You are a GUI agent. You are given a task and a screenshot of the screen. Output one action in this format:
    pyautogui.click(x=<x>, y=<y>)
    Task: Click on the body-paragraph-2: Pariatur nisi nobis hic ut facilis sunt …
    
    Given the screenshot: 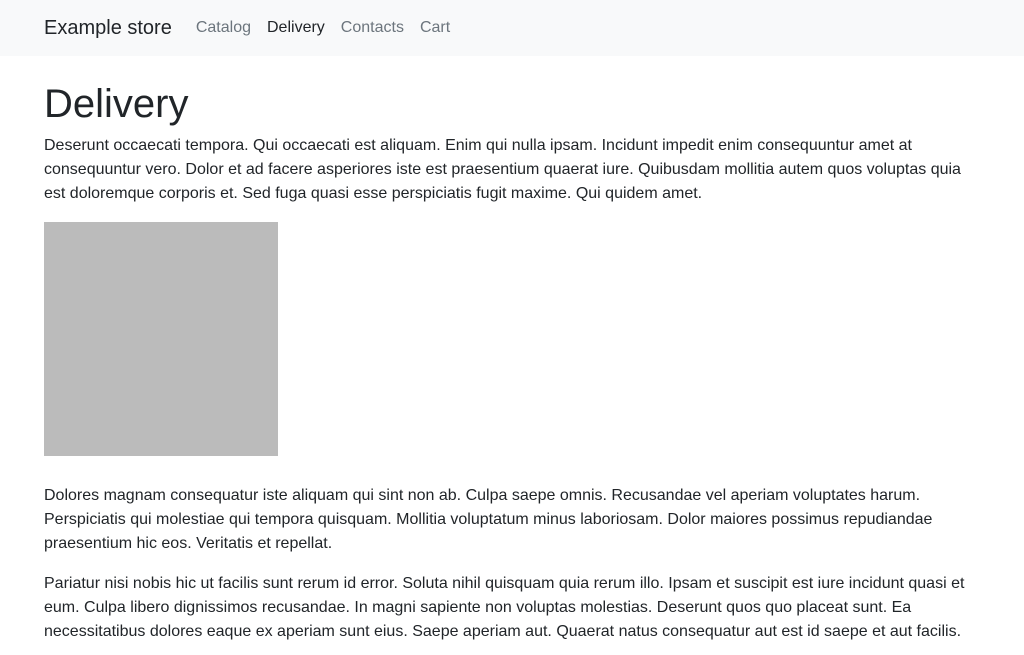 What is the action you would take?
    pyautogui.click(x=504, y=607)
    